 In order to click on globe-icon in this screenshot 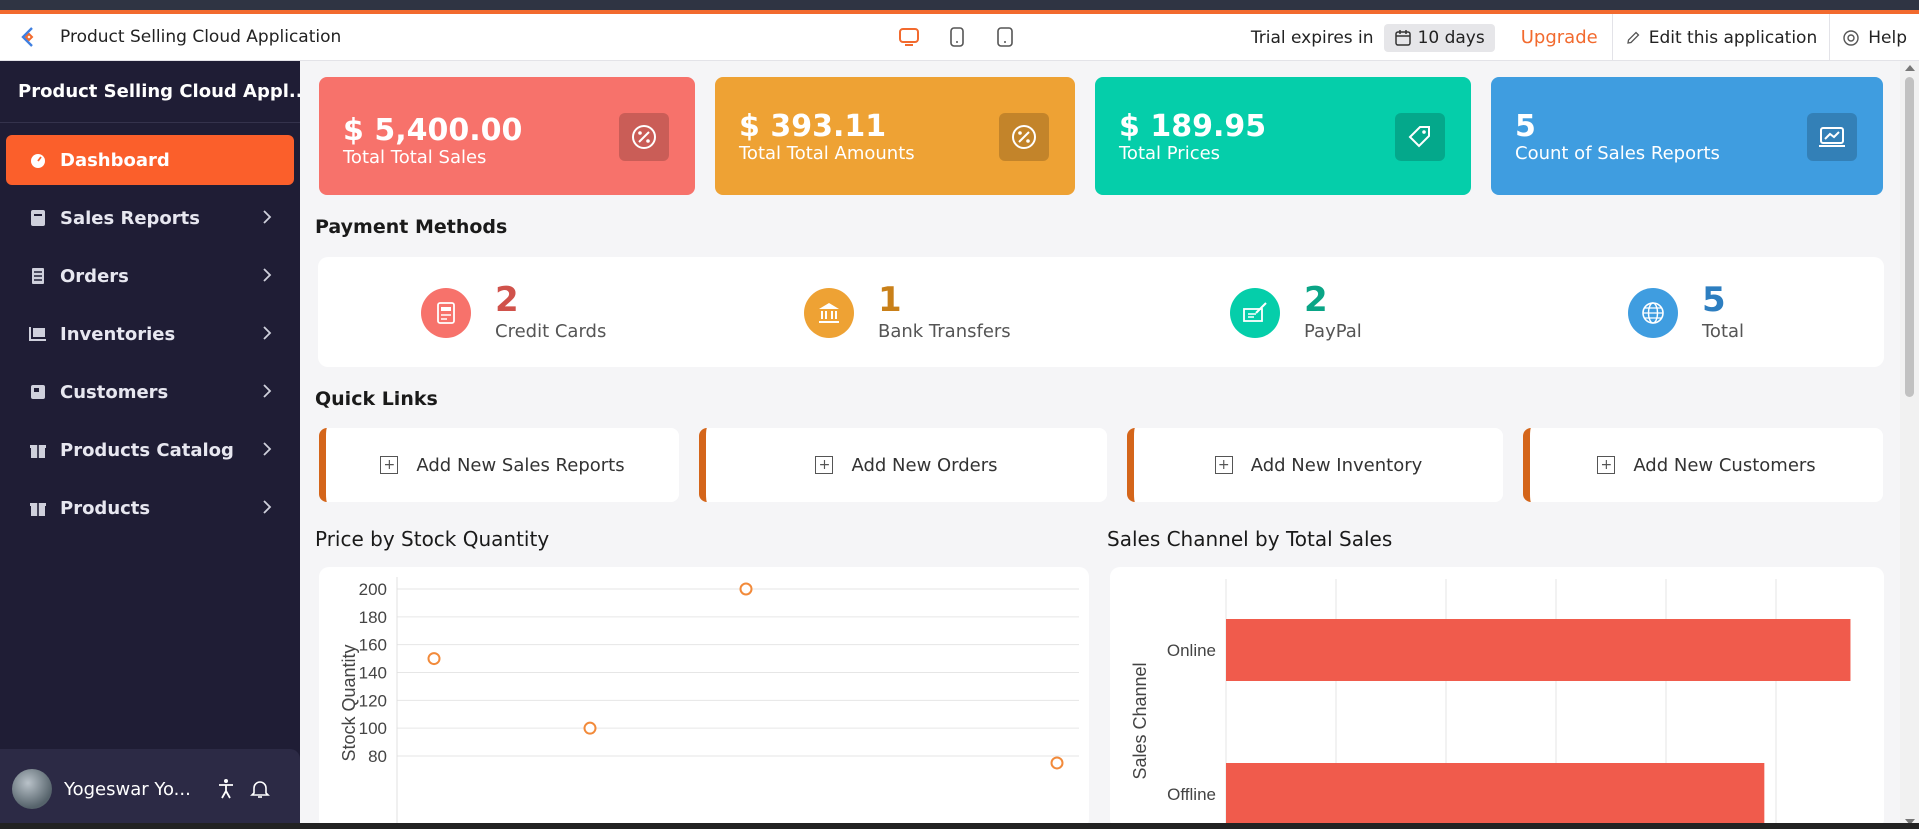, I will do `click(1653, 312)`.